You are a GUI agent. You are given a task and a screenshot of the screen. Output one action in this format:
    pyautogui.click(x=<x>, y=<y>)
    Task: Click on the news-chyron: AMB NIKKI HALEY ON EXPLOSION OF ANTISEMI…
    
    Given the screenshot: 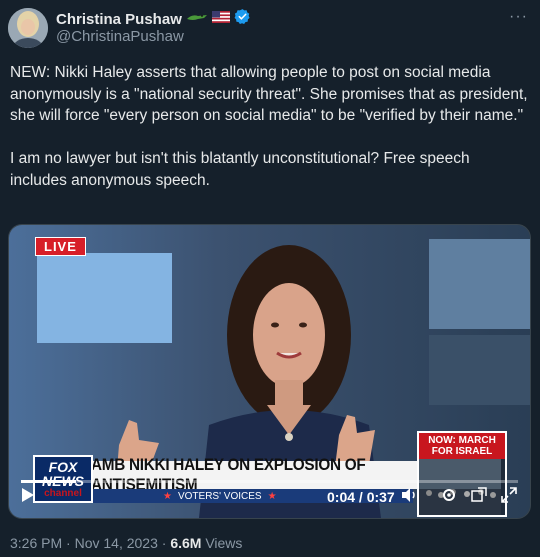 What is the action you would take?
    pyautogui.click(x=227, y=474)
    